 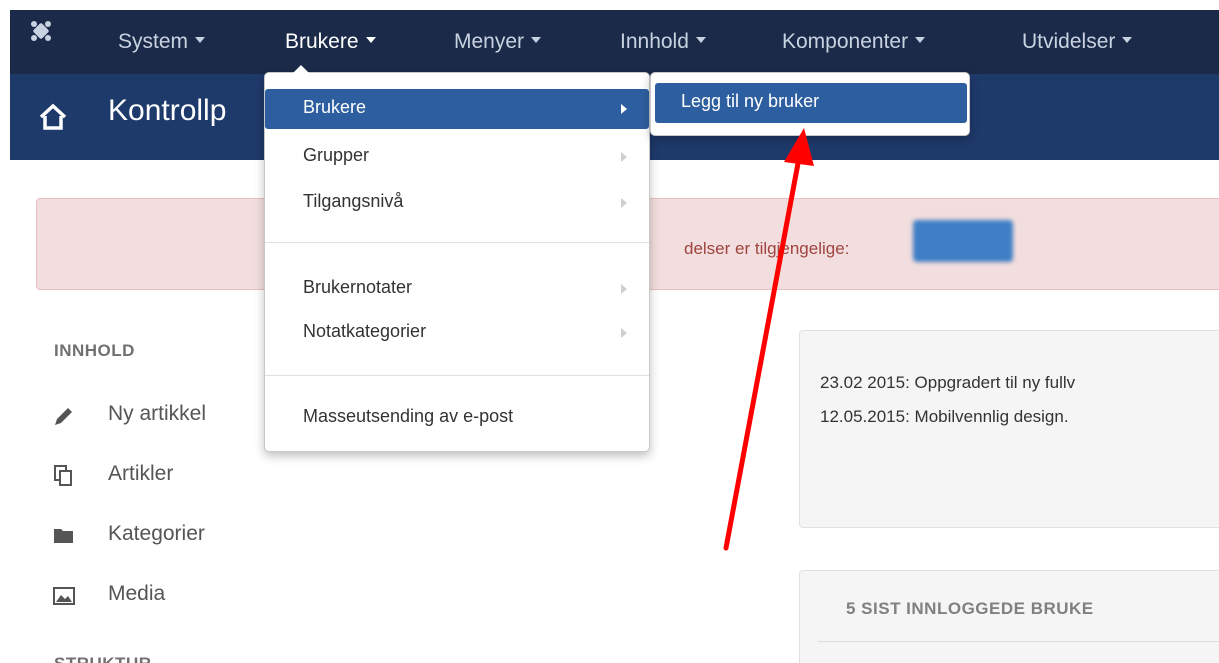 What do you see at coordinates (322, 41) in the screenshot?
I see `nav-brukere-label: Brukere` at bounding box center [322, 41].